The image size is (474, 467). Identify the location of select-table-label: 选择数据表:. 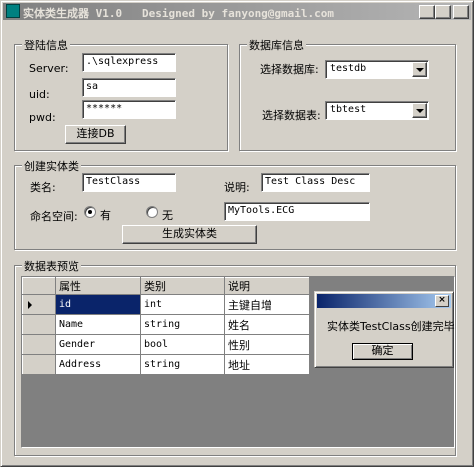
(291, 115).